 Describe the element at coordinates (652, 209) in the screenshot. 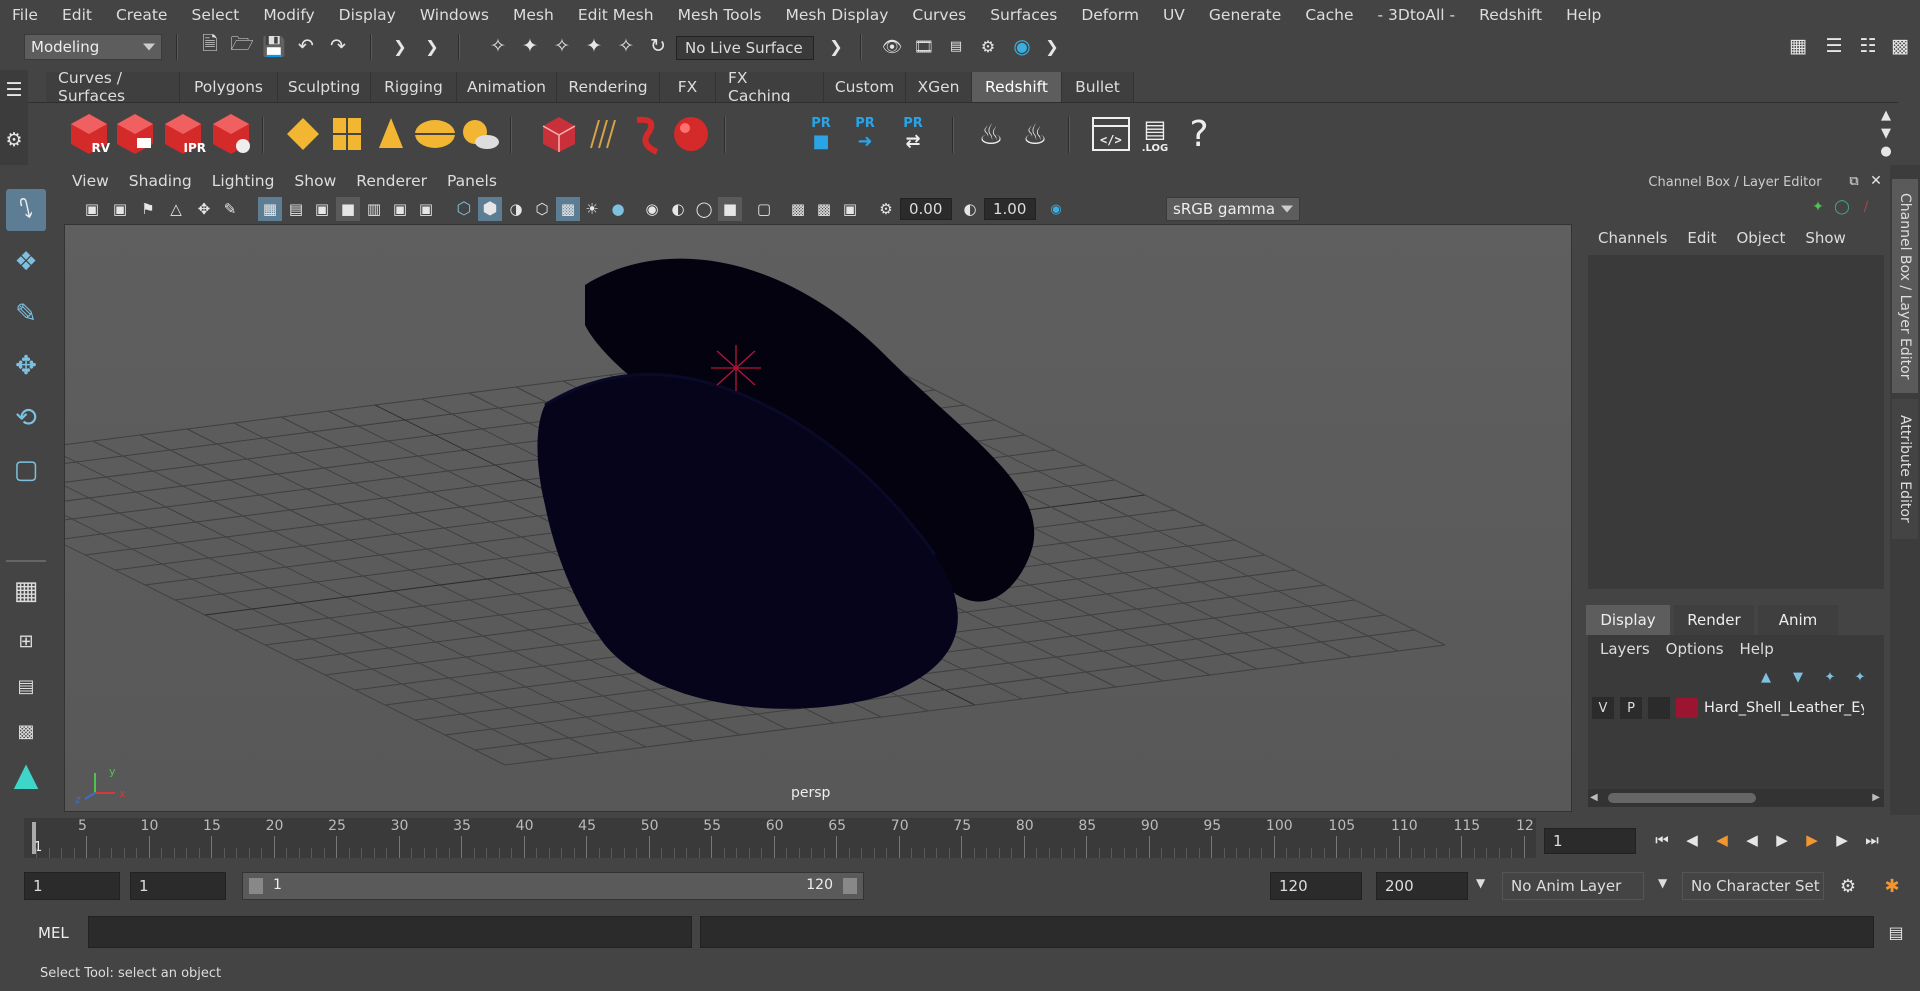

I see `ambient-occlusion-icon: ◉` at that location.